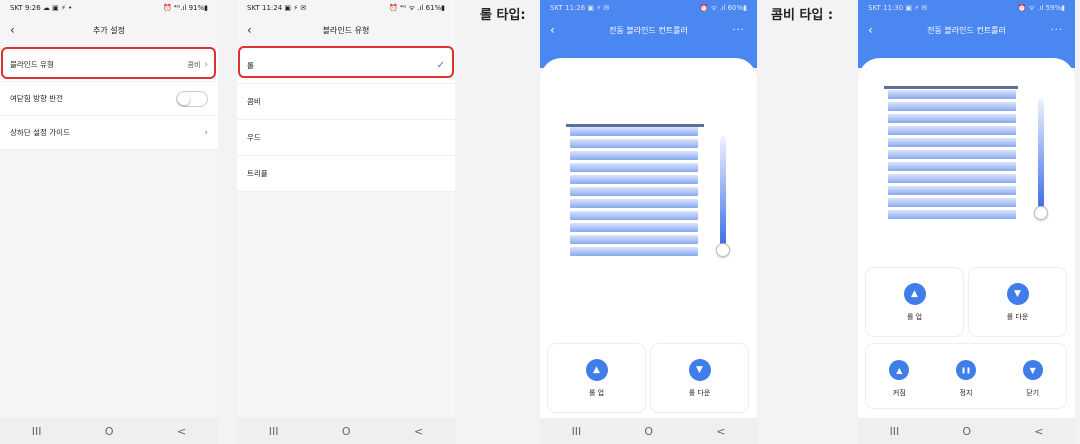 Image resolution: width=1080 pixels, height=444 pixels. Describe the element at coordinates (37, 98) in the screenshot. I see `row-label: 여닫힘 방향 반전` at that location.